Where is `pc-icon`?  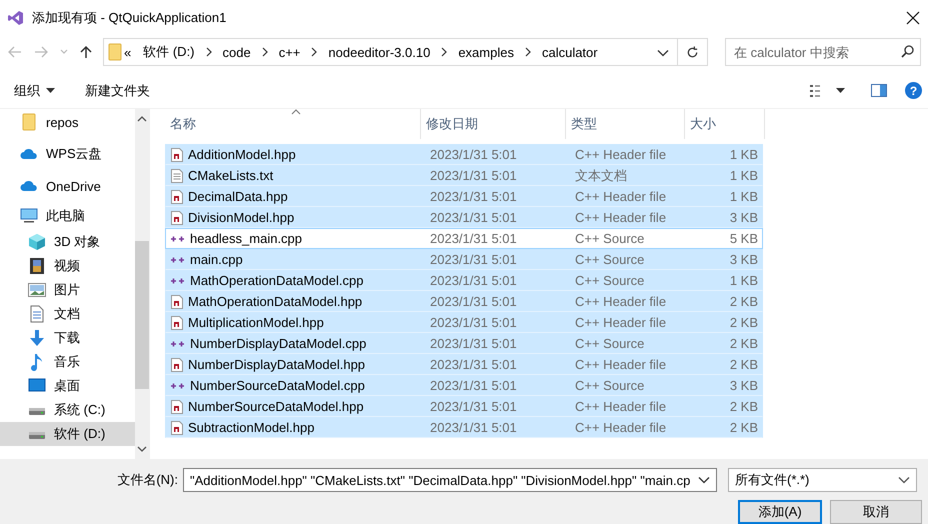 pc-icon is located at coordinates (29, 216).